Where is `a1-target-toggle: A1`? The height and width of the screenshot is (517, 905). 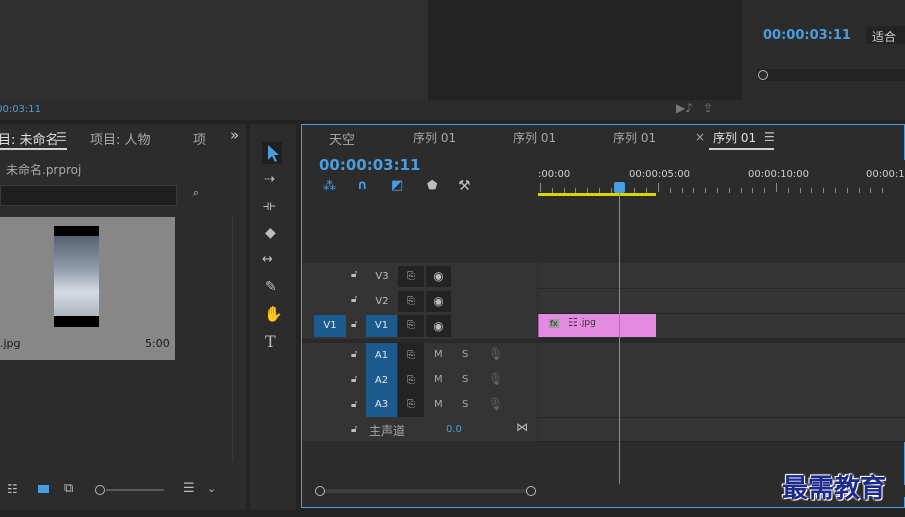 a1-target-toggle: A1 is located at coordinates (381, 355).